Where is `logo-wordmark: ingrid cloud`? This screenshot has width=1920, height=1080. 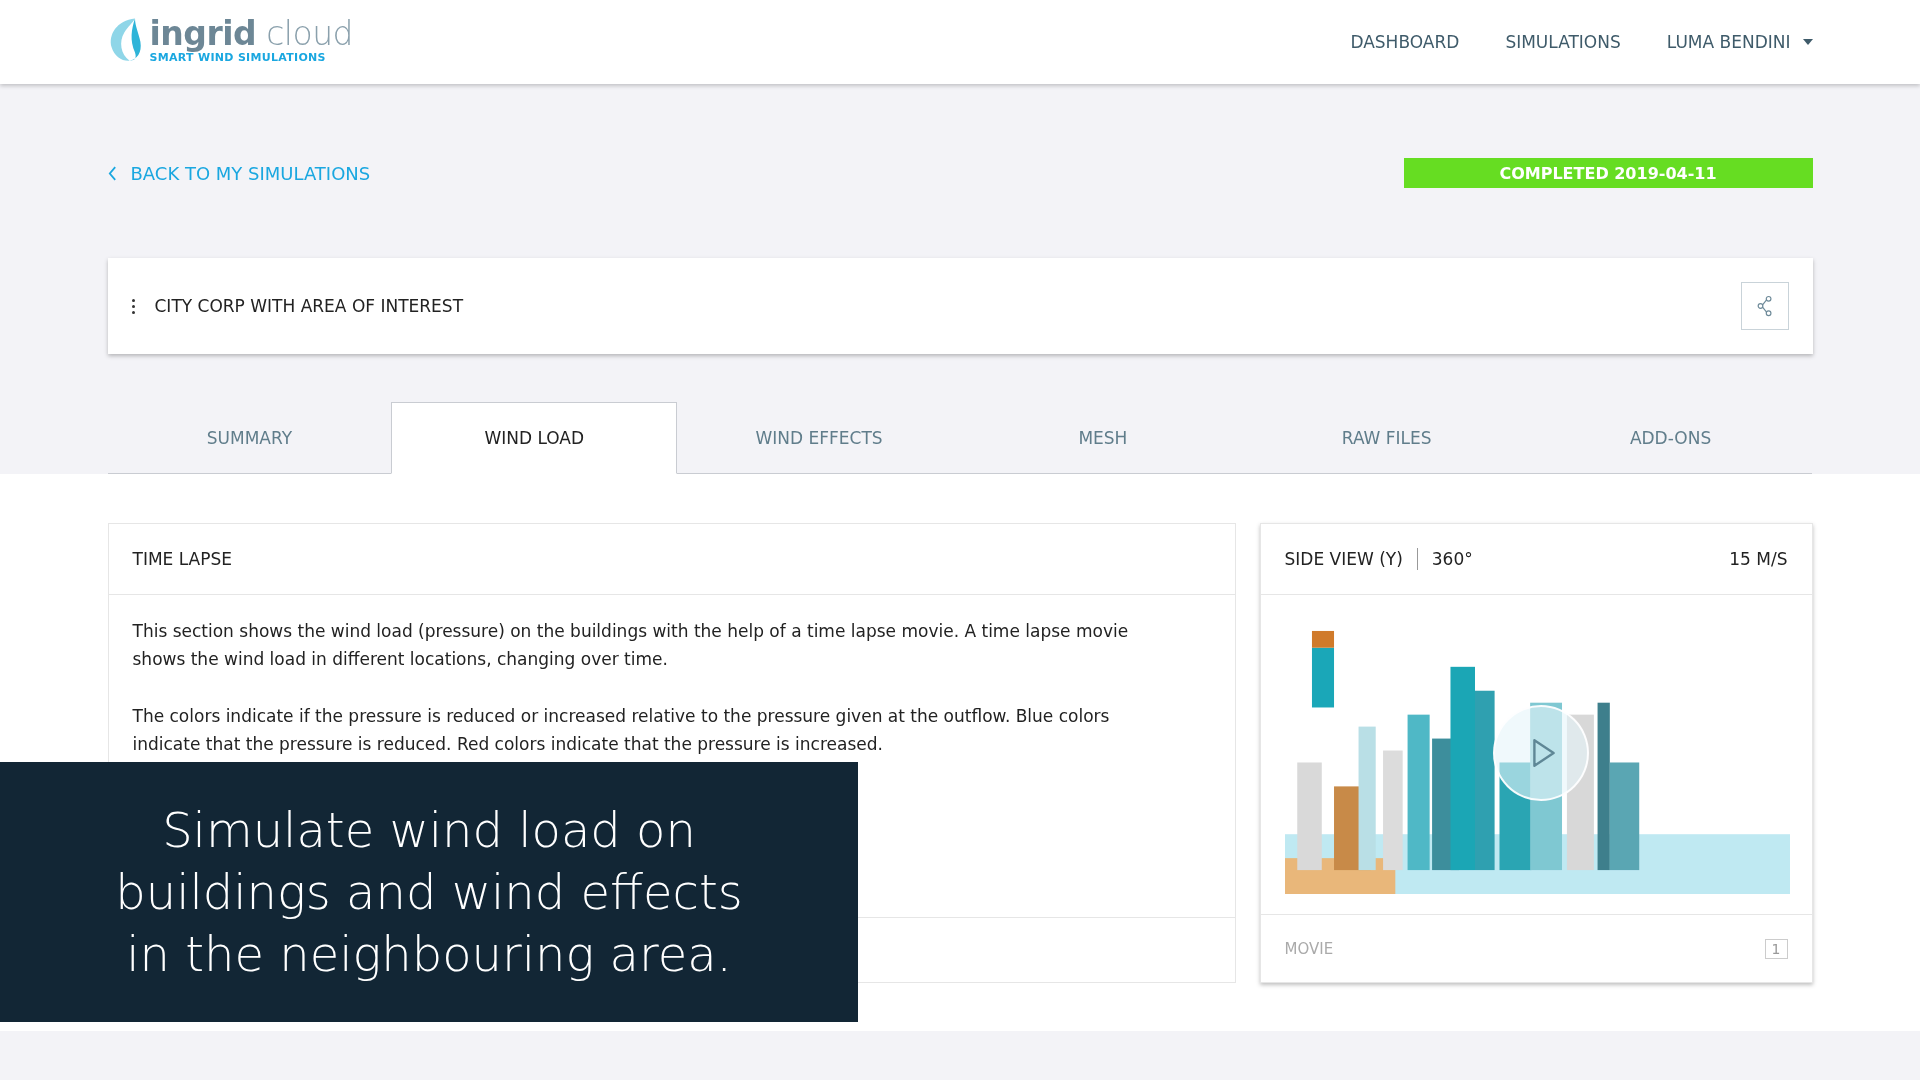 logo-wordmark: ingrid cloud is located at coordinates (251, 33).